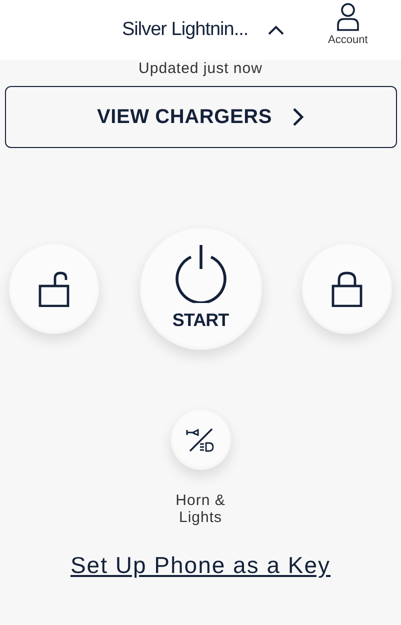 This screenshot has width=401, height=625. What do you see at coordinates (200, 509) in the screenshot?
I see `horn-lights-label: Horn & Lights` at bounding box center [200, 509].